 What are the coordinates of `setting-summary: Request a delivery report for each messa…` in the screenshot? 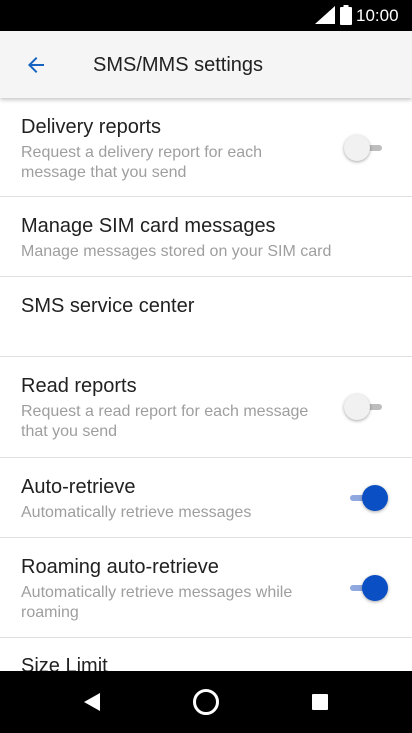 It's located at (142, 162).